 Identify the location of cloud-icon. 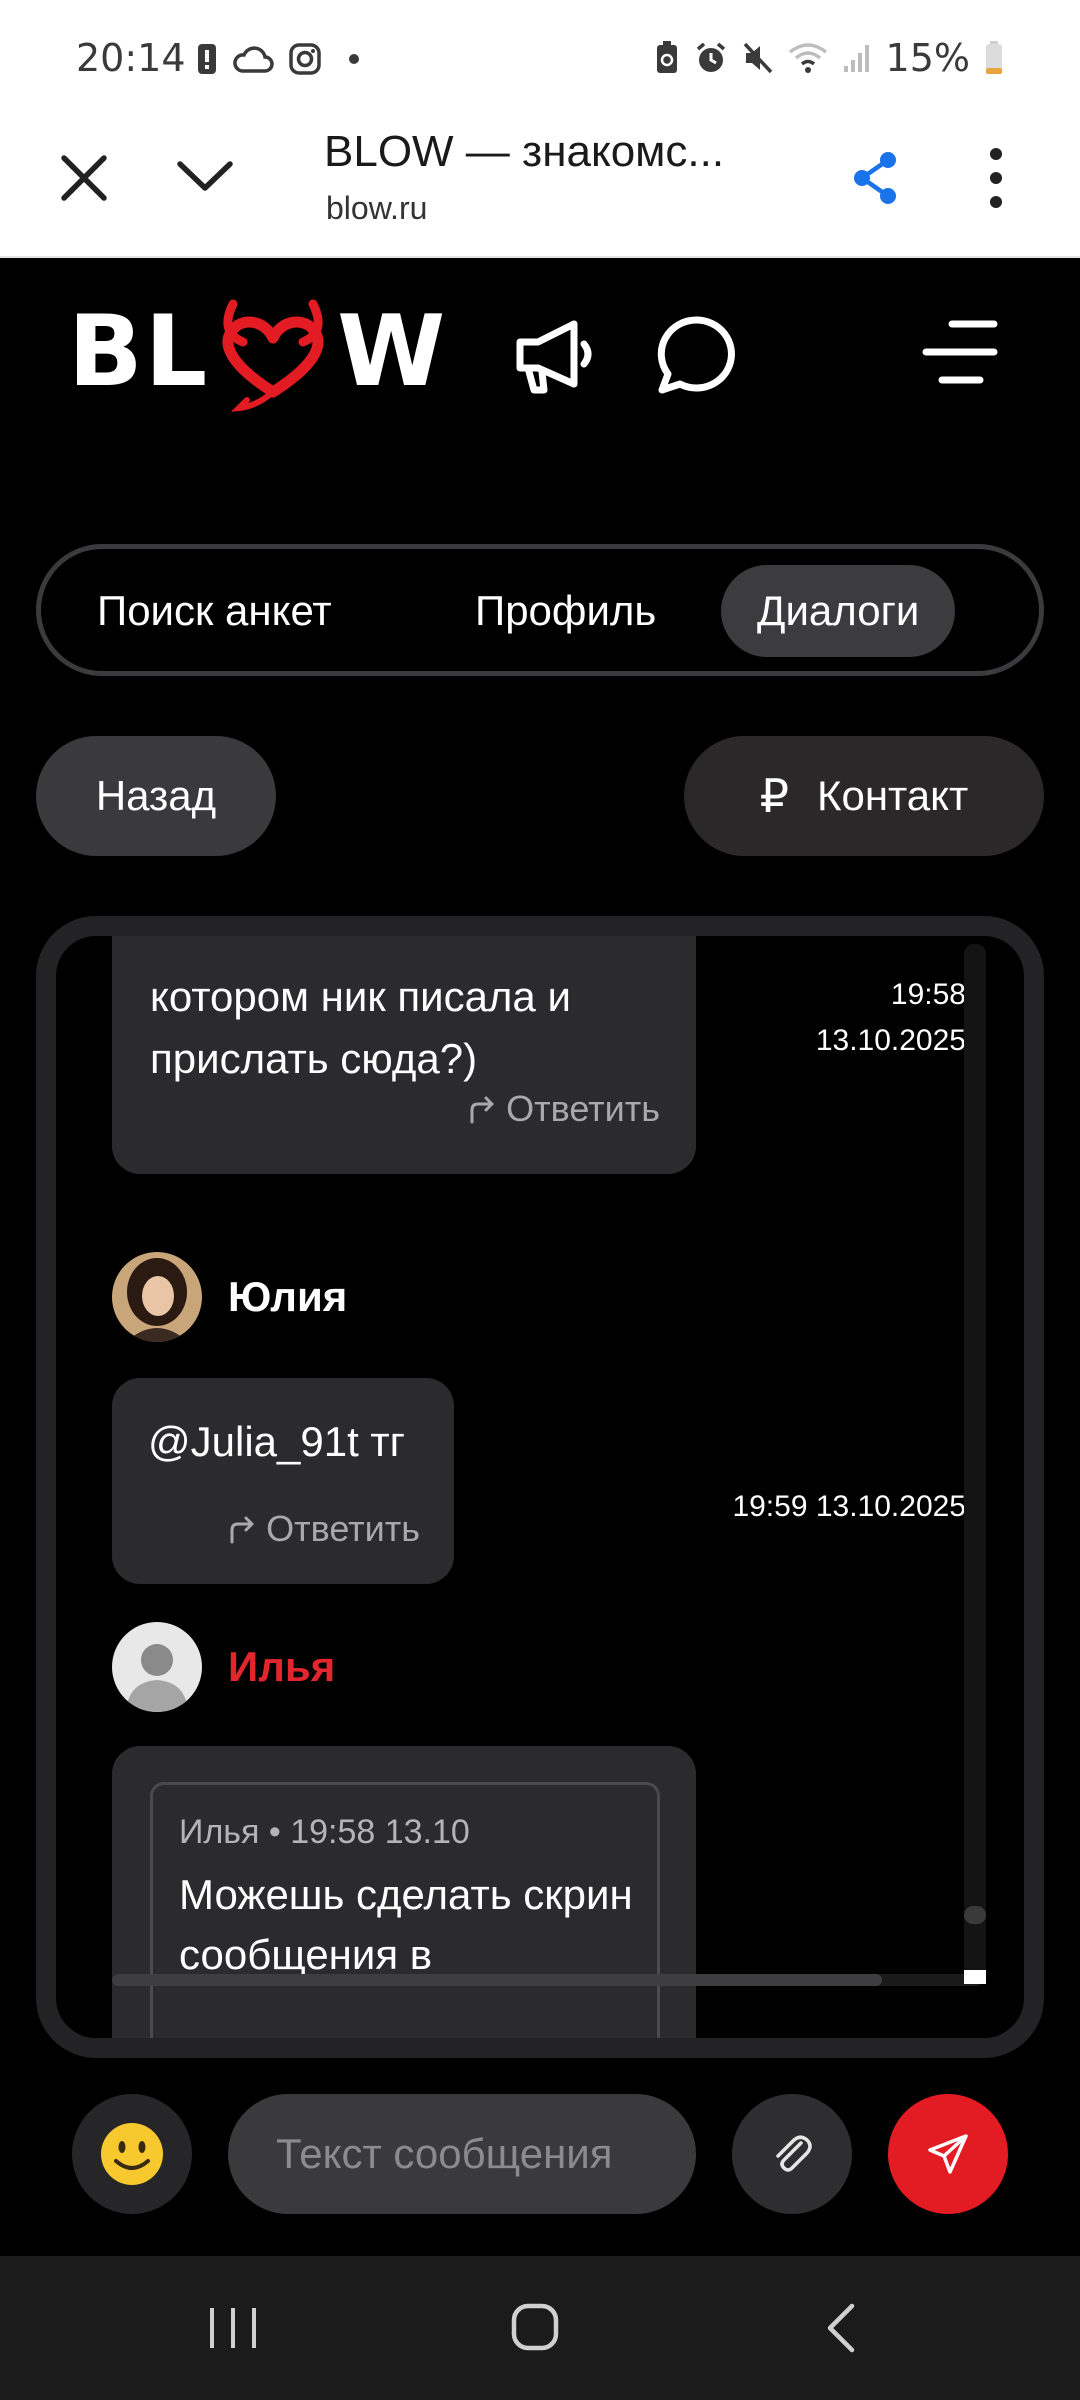
(253, 59).